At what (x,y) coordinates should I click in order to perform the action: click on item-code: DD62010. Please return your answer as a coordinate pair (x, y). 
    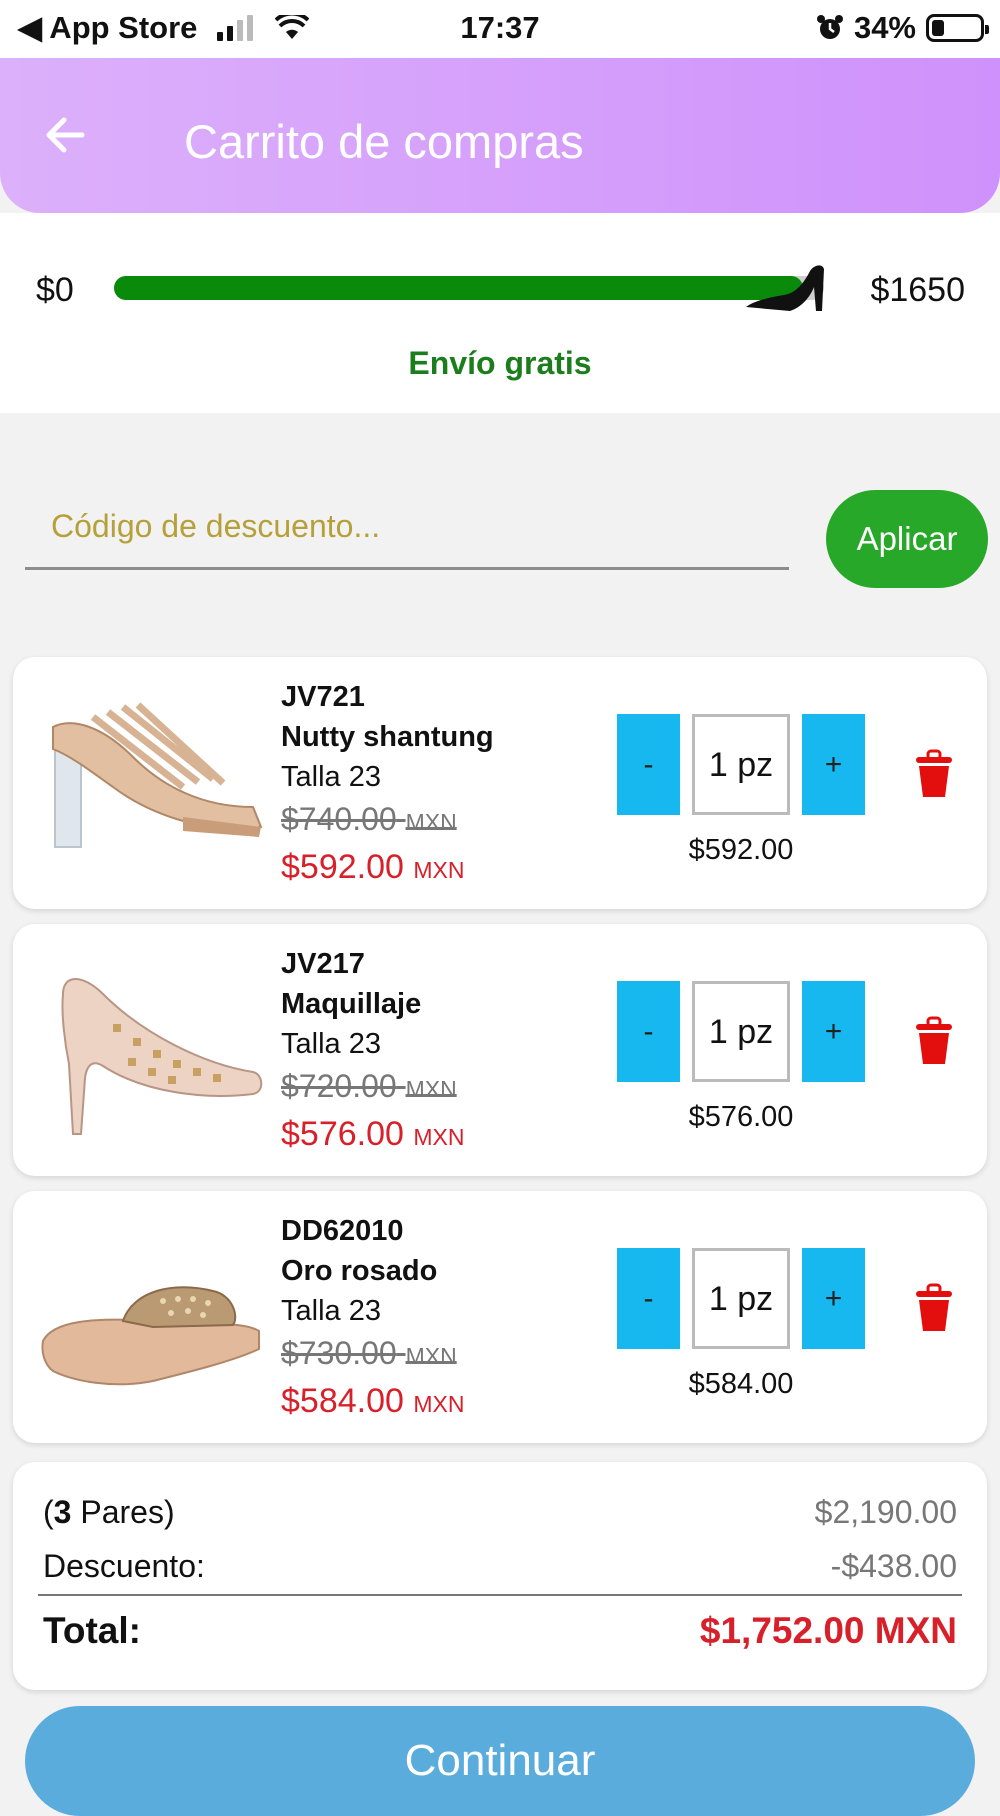
    Looking at the image, I should click on (342, 1231).